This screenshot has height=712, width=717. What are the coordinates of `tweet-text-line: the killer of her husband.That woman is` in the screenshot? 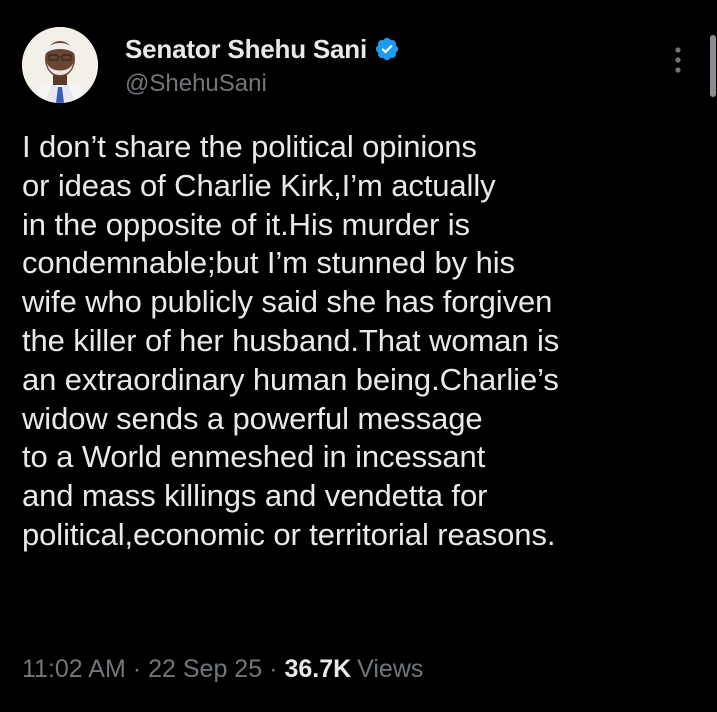 It's located at (291, 340).